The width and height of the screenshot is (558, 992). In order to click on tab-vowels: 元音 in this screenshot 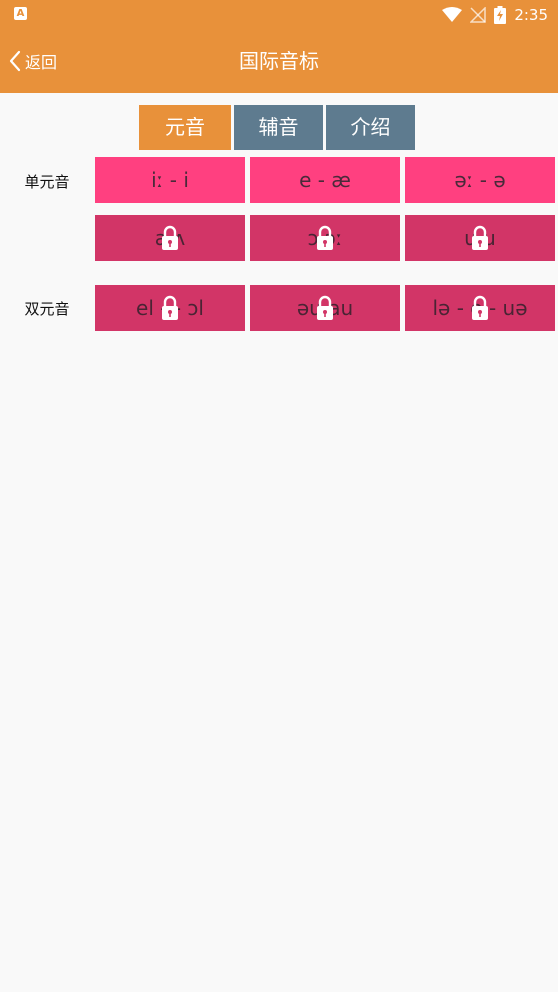, I will do `click(185, 127)`.